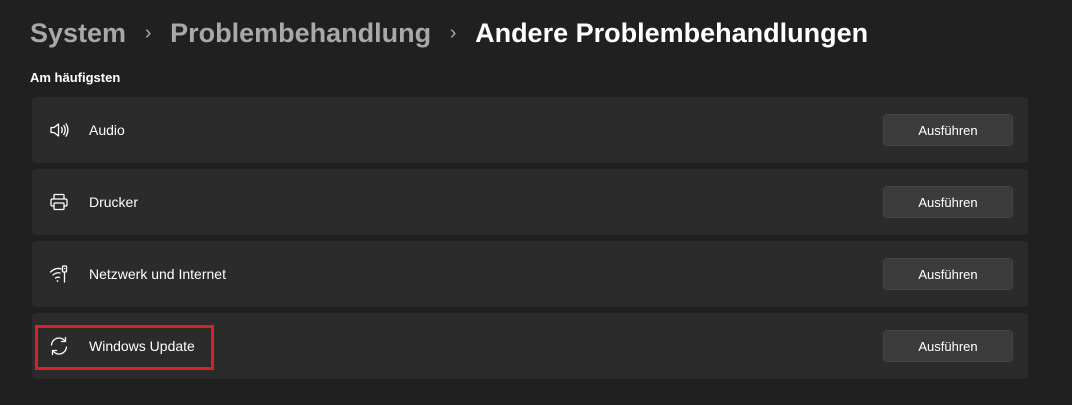  Describe the element at coordinates (107, 130) in the screenshot. I see `troubleshooter-label: Audio` at that location.